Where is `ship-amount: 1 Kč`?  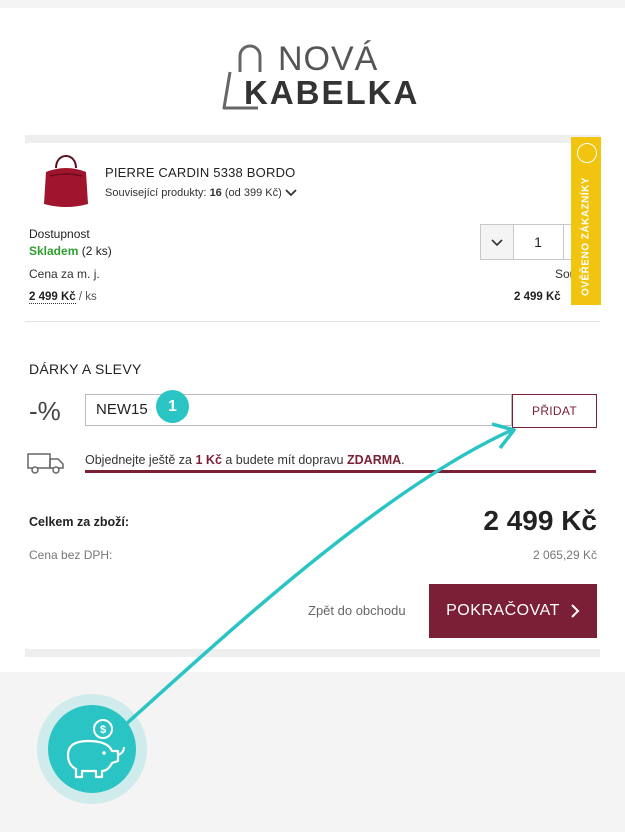 ship-amount: 1 Kč is located at coordinates (208, 460).